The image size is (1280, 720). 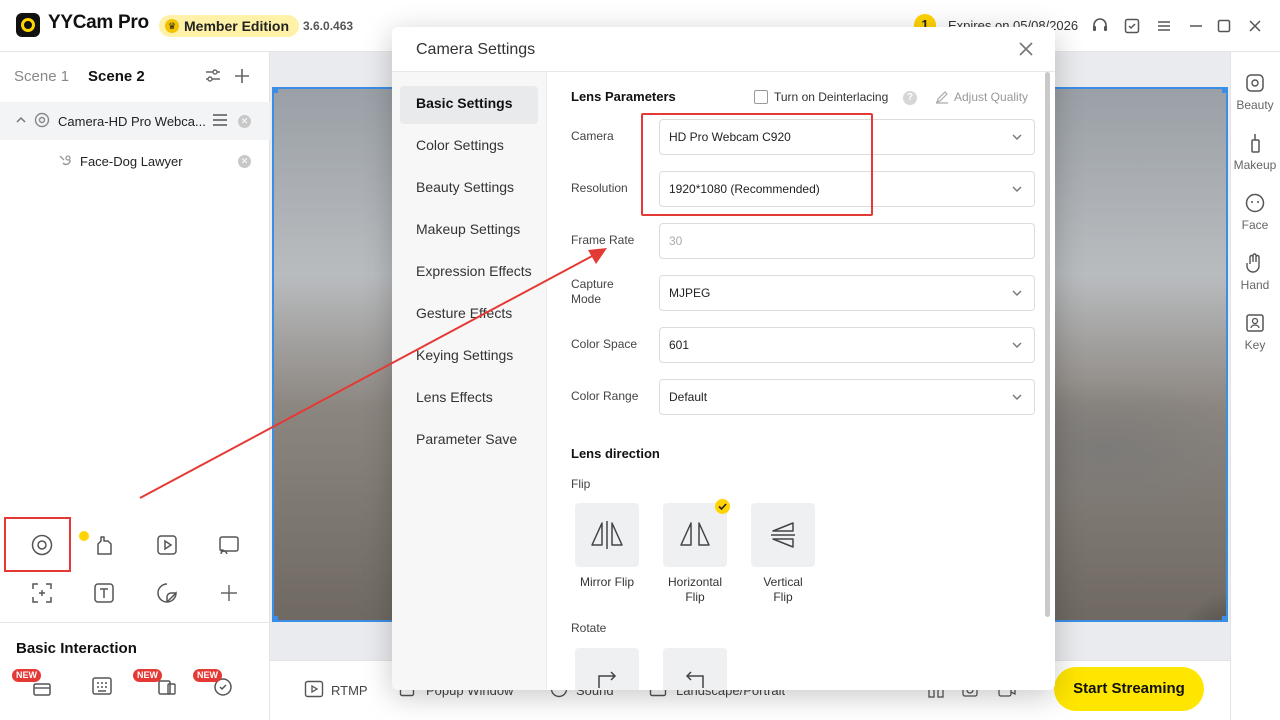 I want to click on rail-item-face: Face, so click(x=1255, y=212).